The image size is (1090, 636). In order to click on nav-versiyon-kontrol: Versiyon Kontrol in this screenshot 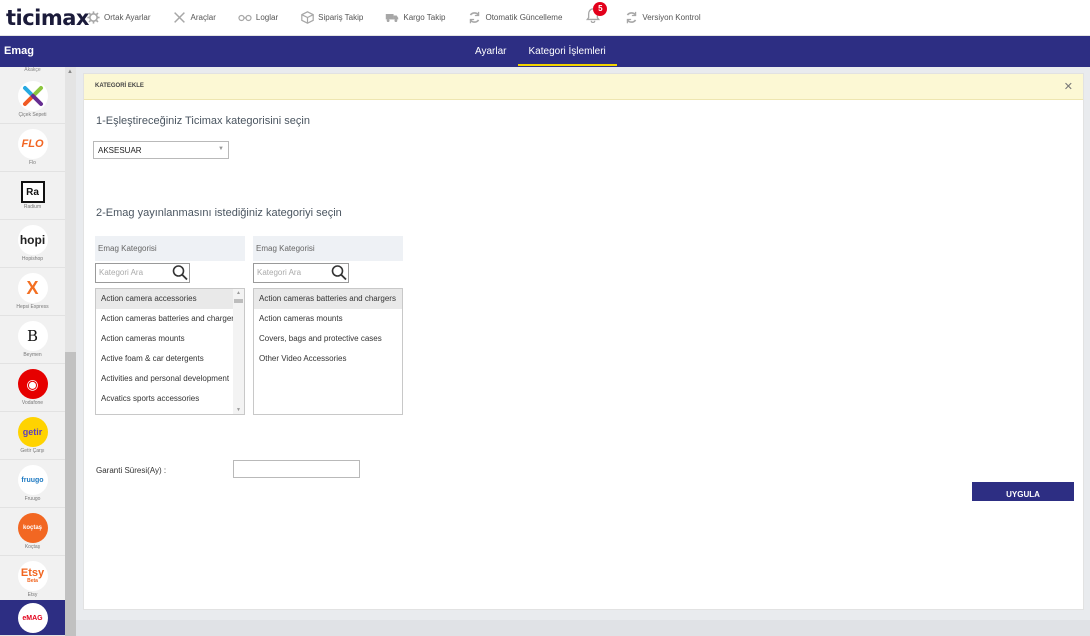, I will do `click(662, 17)`.